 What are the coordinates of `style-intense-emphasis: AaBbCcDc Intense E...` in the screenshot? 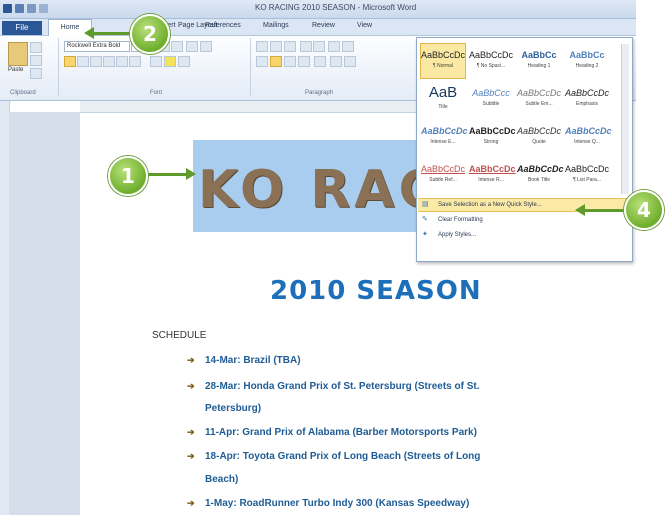 It's located at (444, 137).